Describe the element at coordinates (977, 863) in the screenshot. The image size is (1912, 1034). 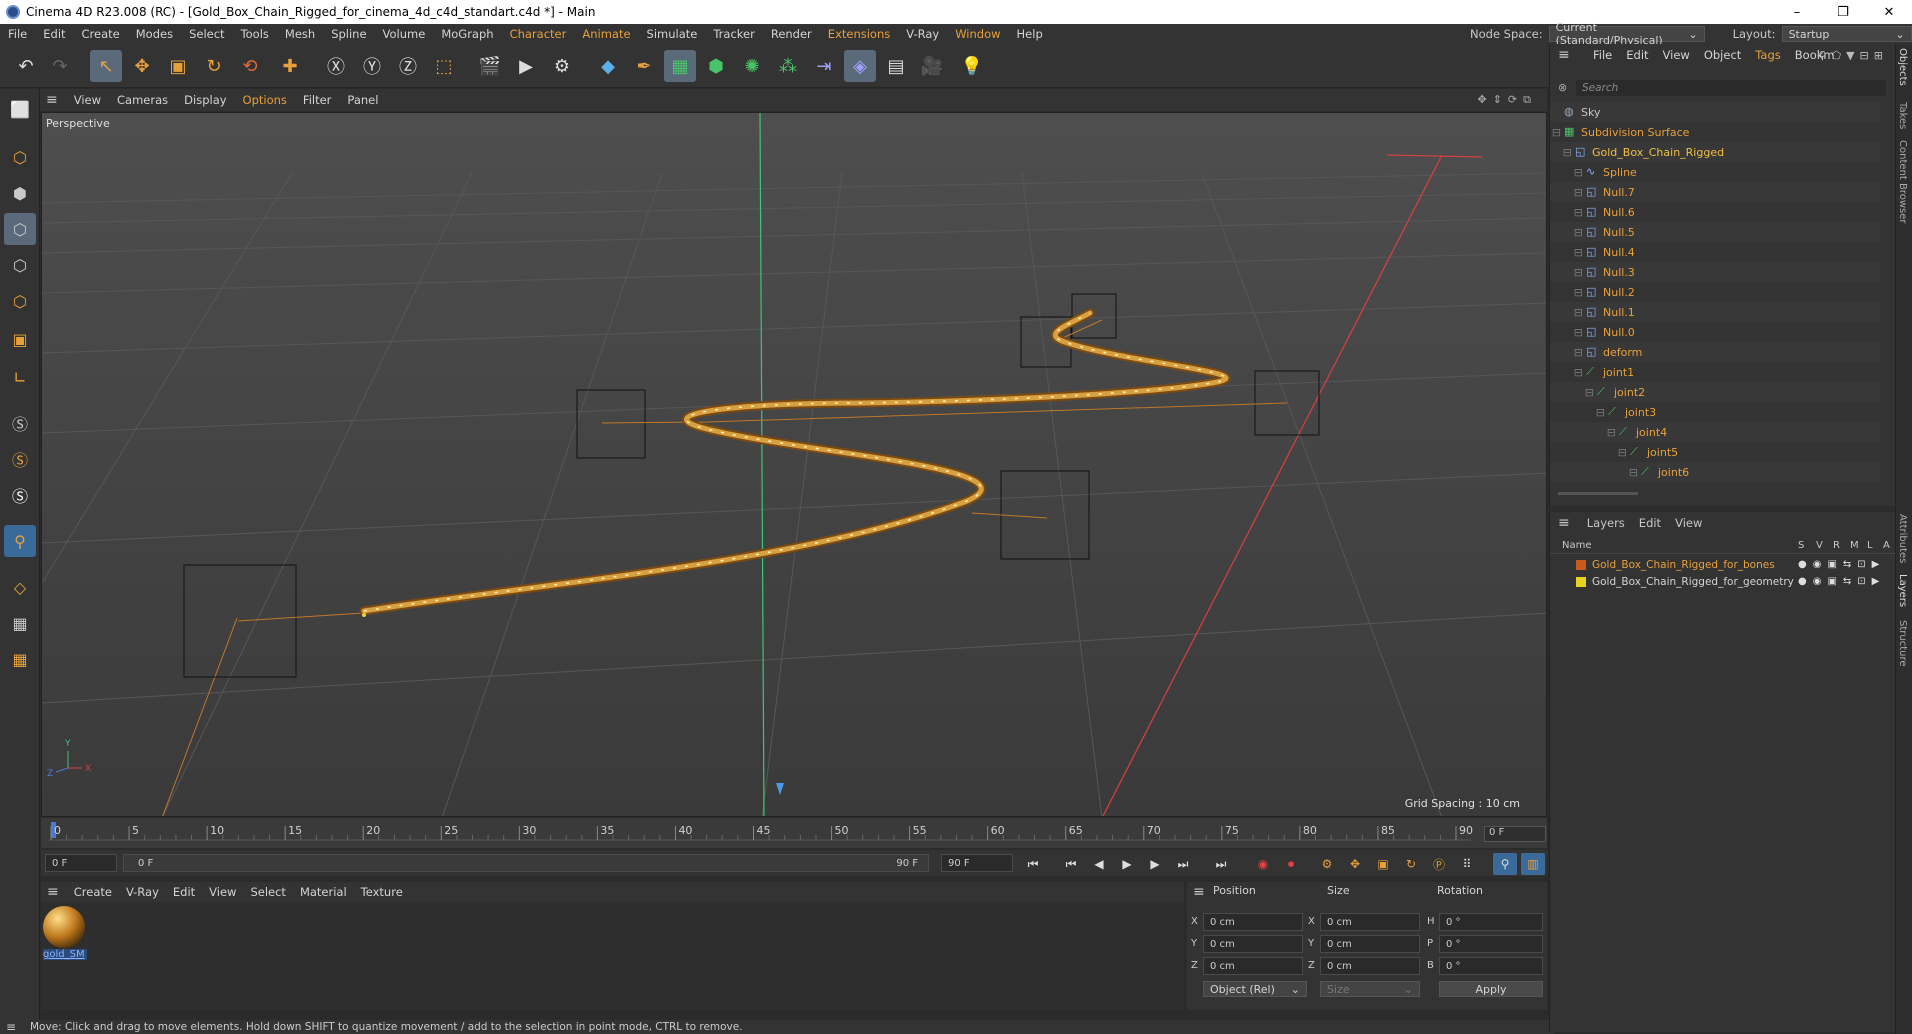
I see `end-frame-field: 90 F` at that location.